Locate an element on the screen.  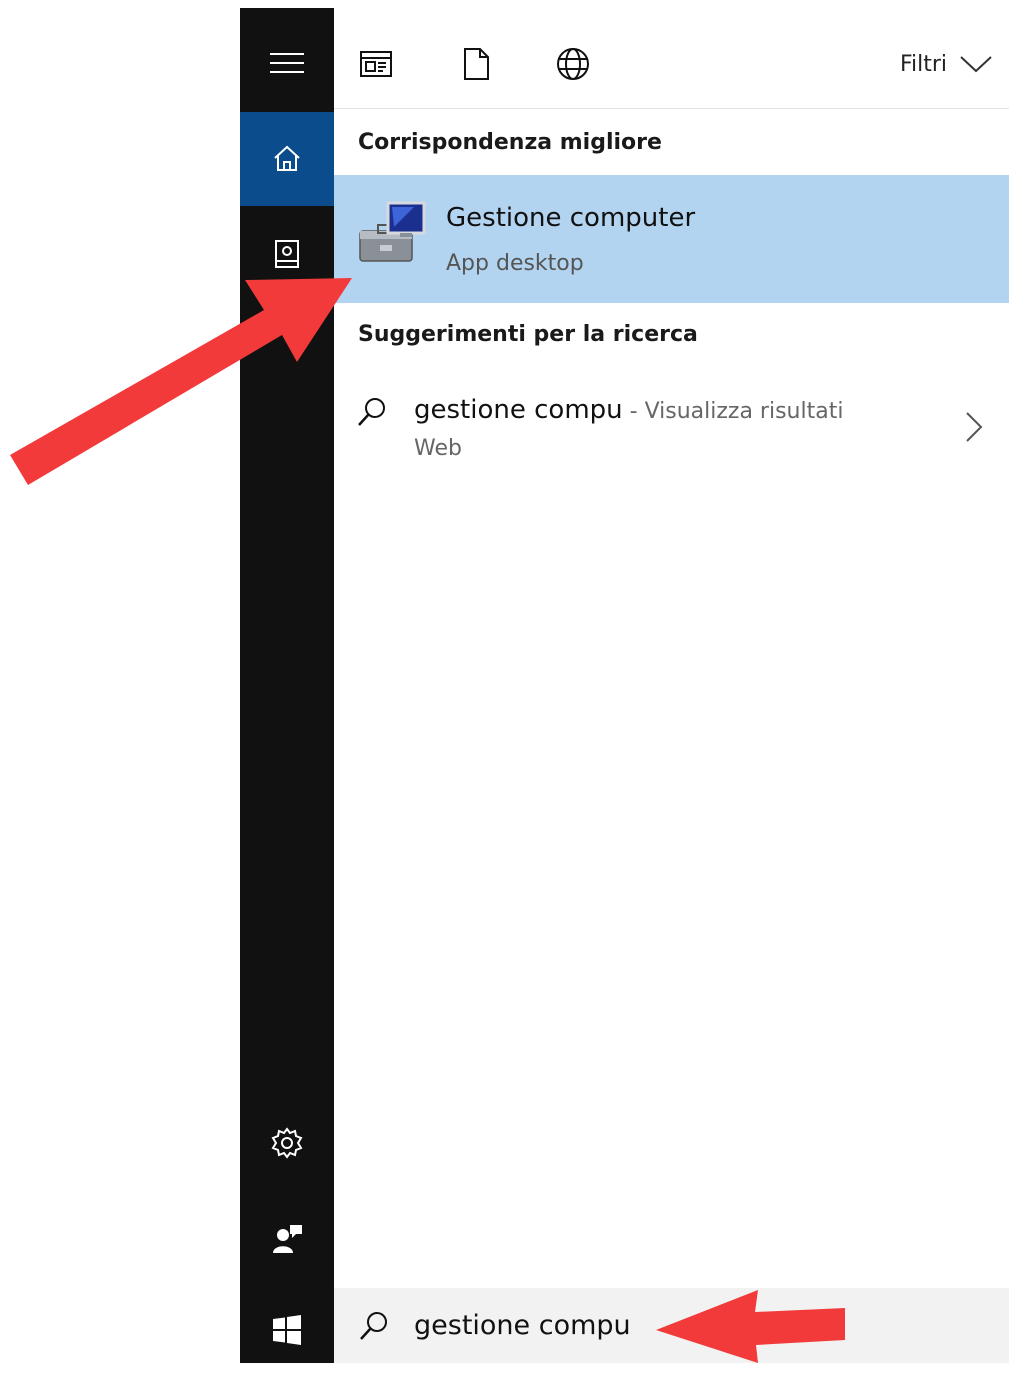
feedback-icon is located at coordinates (287, 1239).